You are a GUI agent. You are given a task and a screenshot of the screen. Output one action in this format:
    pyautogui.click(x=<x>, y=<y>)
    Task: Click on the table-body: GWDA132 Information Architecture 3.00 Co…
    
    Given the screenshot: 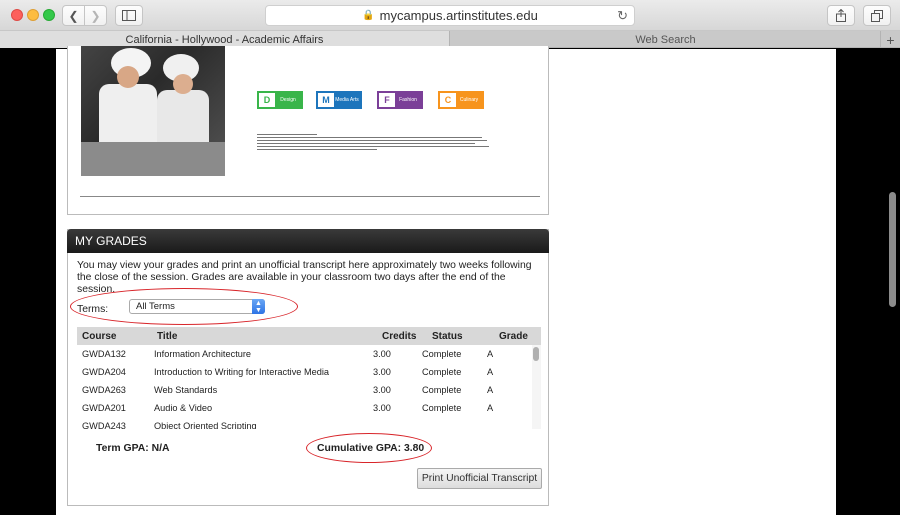 What is the action you would take?
    pyautogui.click(x=309, y=387)
    